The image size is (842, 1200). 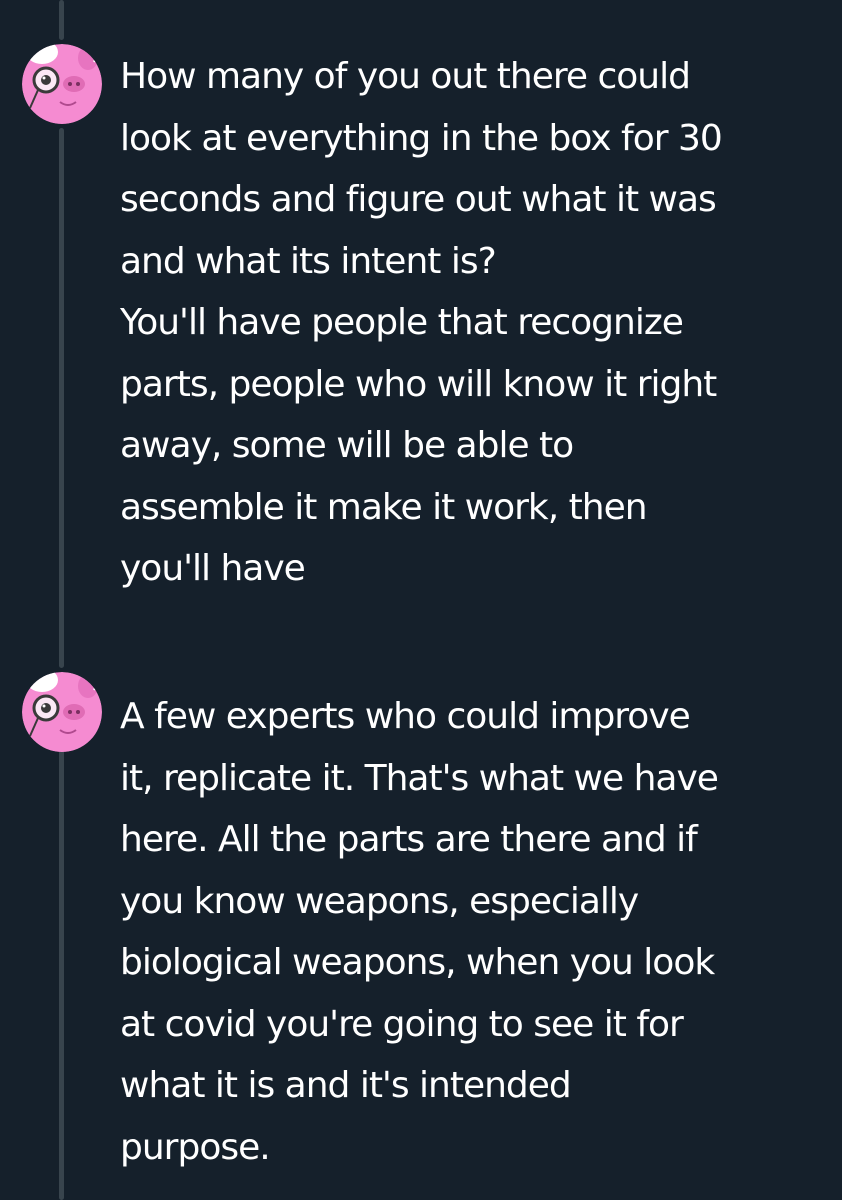 What do you see at coordinates (384, 507) in the screenshot?
I see `text-line: assemble it make it work, then` at bounding box center [384, 507].